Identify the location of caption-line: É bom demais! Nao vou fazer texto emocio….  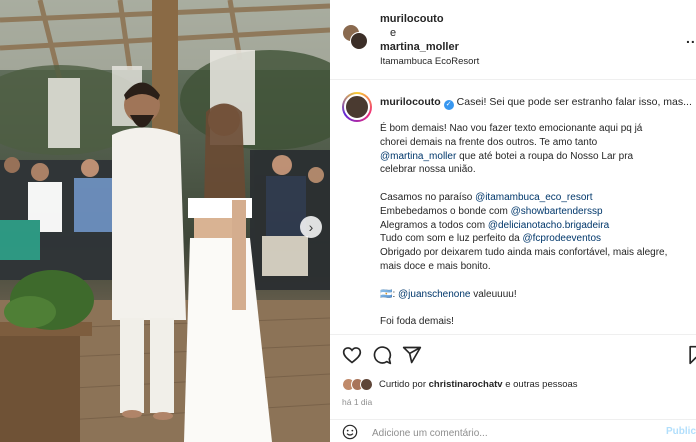
(511, 128).